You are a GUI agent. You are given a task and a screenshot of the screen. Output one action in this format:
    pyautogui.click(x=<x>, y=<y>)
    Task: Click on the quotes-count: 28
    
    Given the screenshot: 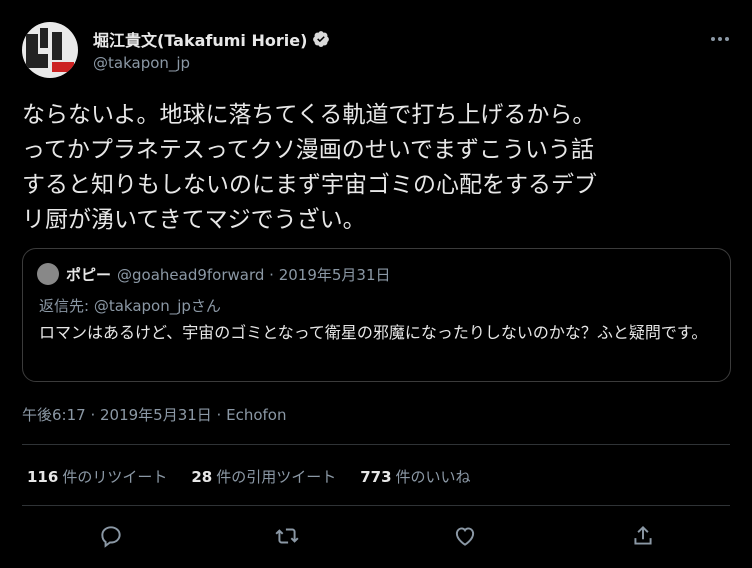 What is the action you would take?
    pyautogui.click(x=202, y=477)
    